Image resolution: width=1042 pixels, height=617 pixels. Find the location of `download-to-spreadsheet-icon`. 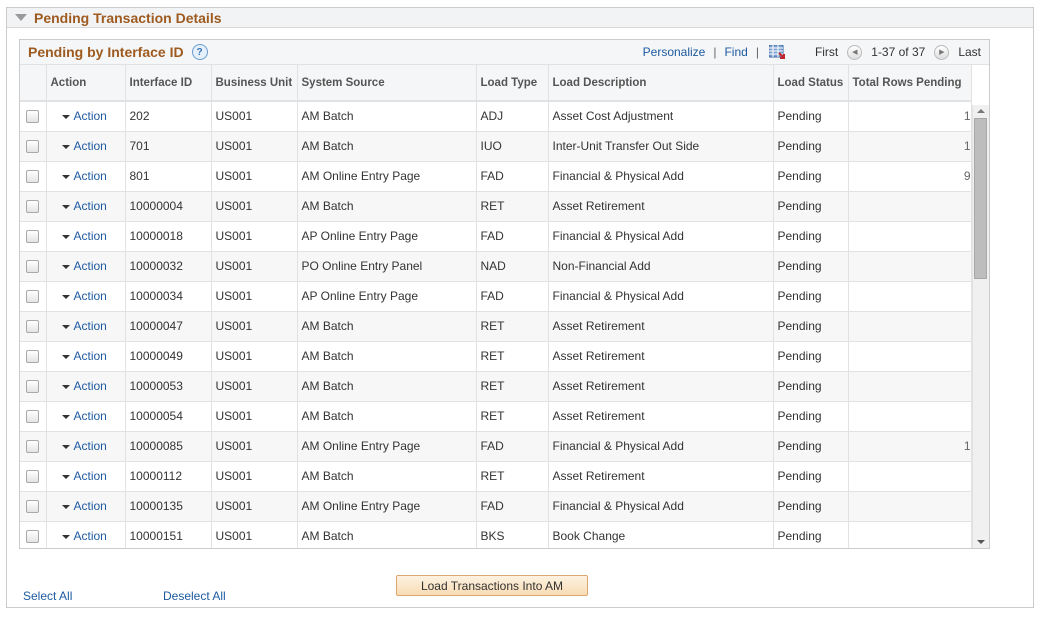

download-to-spreadsheet-icon is located at coordinates (776, 51).